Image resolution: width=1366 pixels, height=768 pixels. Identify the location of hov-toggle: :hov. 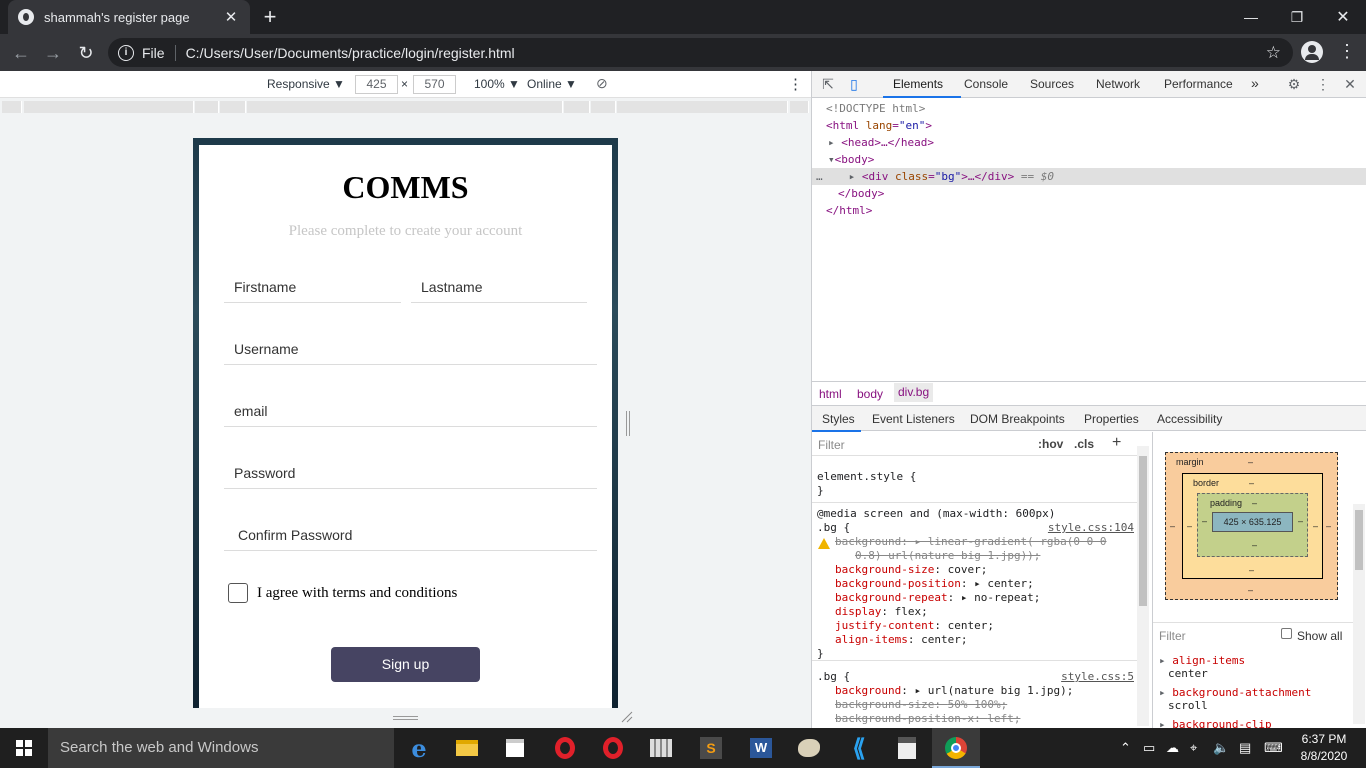
(1050, 444).